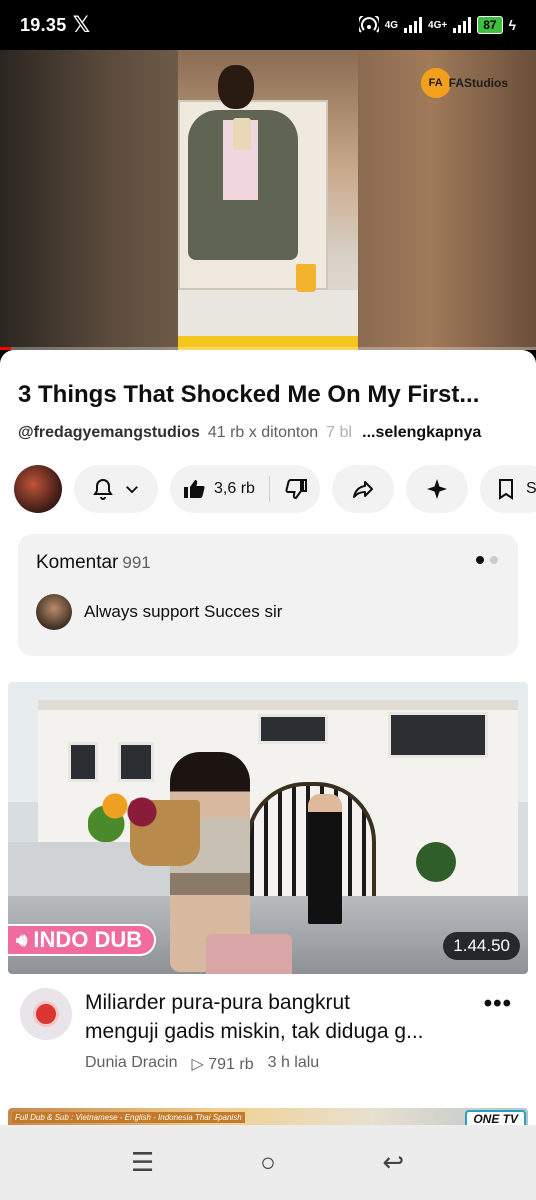 The height and width of the screenshot is (1200, 536). I want to click on recommended-channel-avatar, so click(46, 1014).